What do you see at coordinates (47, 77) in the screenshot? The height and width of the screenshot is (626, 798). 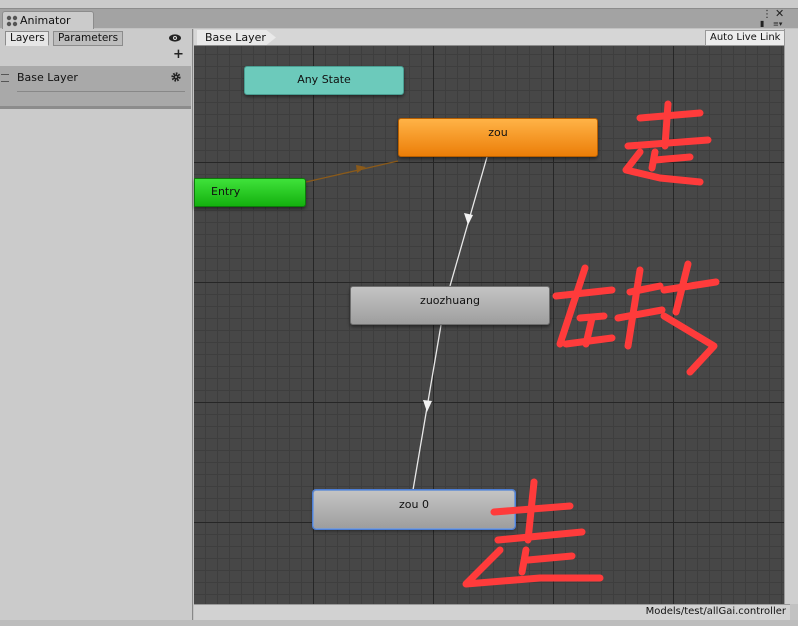 I see `layer-name: Base Layer` at bounding box center [47, 77].